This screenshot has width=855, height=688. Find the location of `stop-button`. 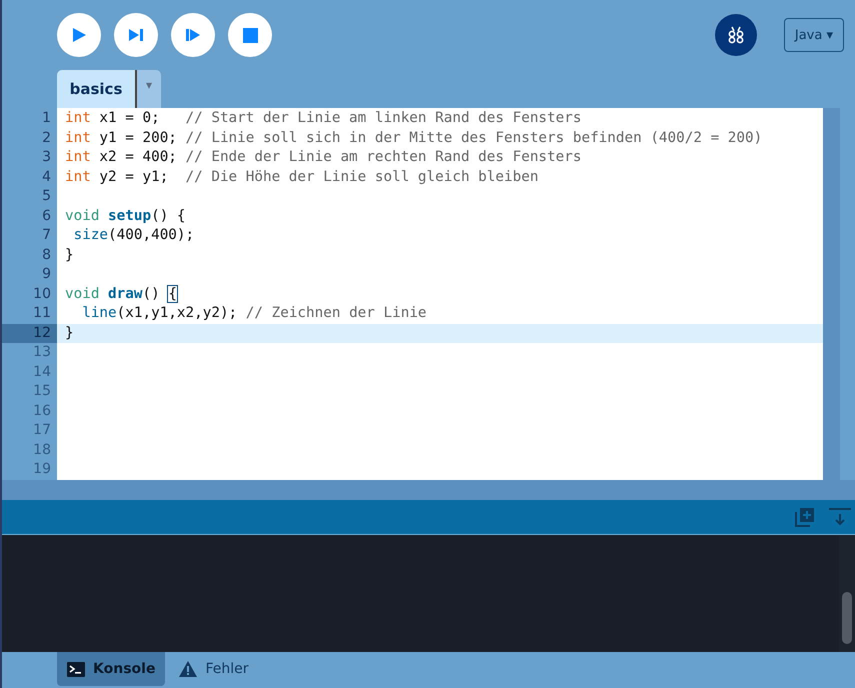

stop-button is located at coordinates (250, 35).